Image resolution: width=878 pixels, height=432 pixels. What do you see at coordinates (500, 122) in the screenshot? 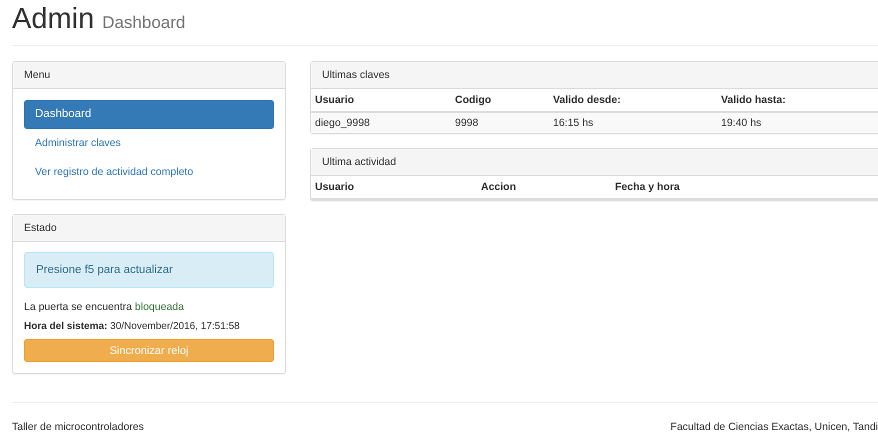
I see `table-cell: 9998` at bounding box center [500, 122].